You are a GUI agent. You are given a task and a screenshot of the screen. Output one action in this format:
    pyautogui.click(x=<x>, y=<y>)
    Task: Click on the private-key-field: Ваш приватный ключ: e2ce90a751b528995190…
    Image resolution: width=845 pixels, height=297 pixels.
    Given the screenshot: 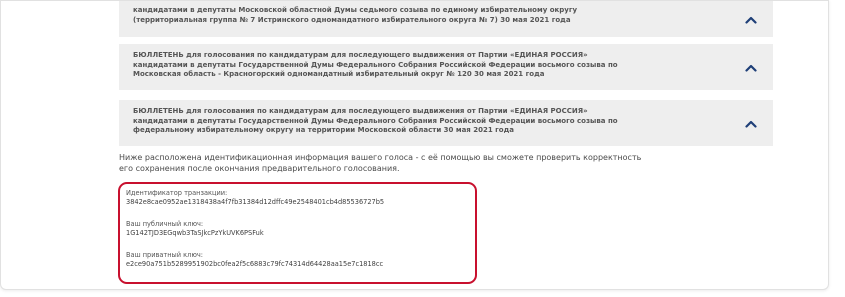 What is the action you would take?
    pyautogui.click(x=254, y=260)
    